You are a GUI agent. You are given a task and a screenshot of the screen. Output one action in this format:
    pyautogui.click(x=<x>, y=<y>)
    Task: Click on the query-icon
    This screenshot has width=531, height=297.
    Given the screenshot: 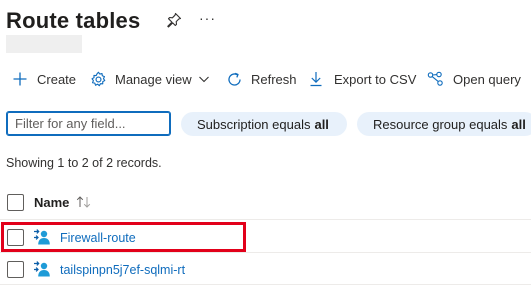 What is the action you would take?
    pyautogui.click(x=435, y=78)
    